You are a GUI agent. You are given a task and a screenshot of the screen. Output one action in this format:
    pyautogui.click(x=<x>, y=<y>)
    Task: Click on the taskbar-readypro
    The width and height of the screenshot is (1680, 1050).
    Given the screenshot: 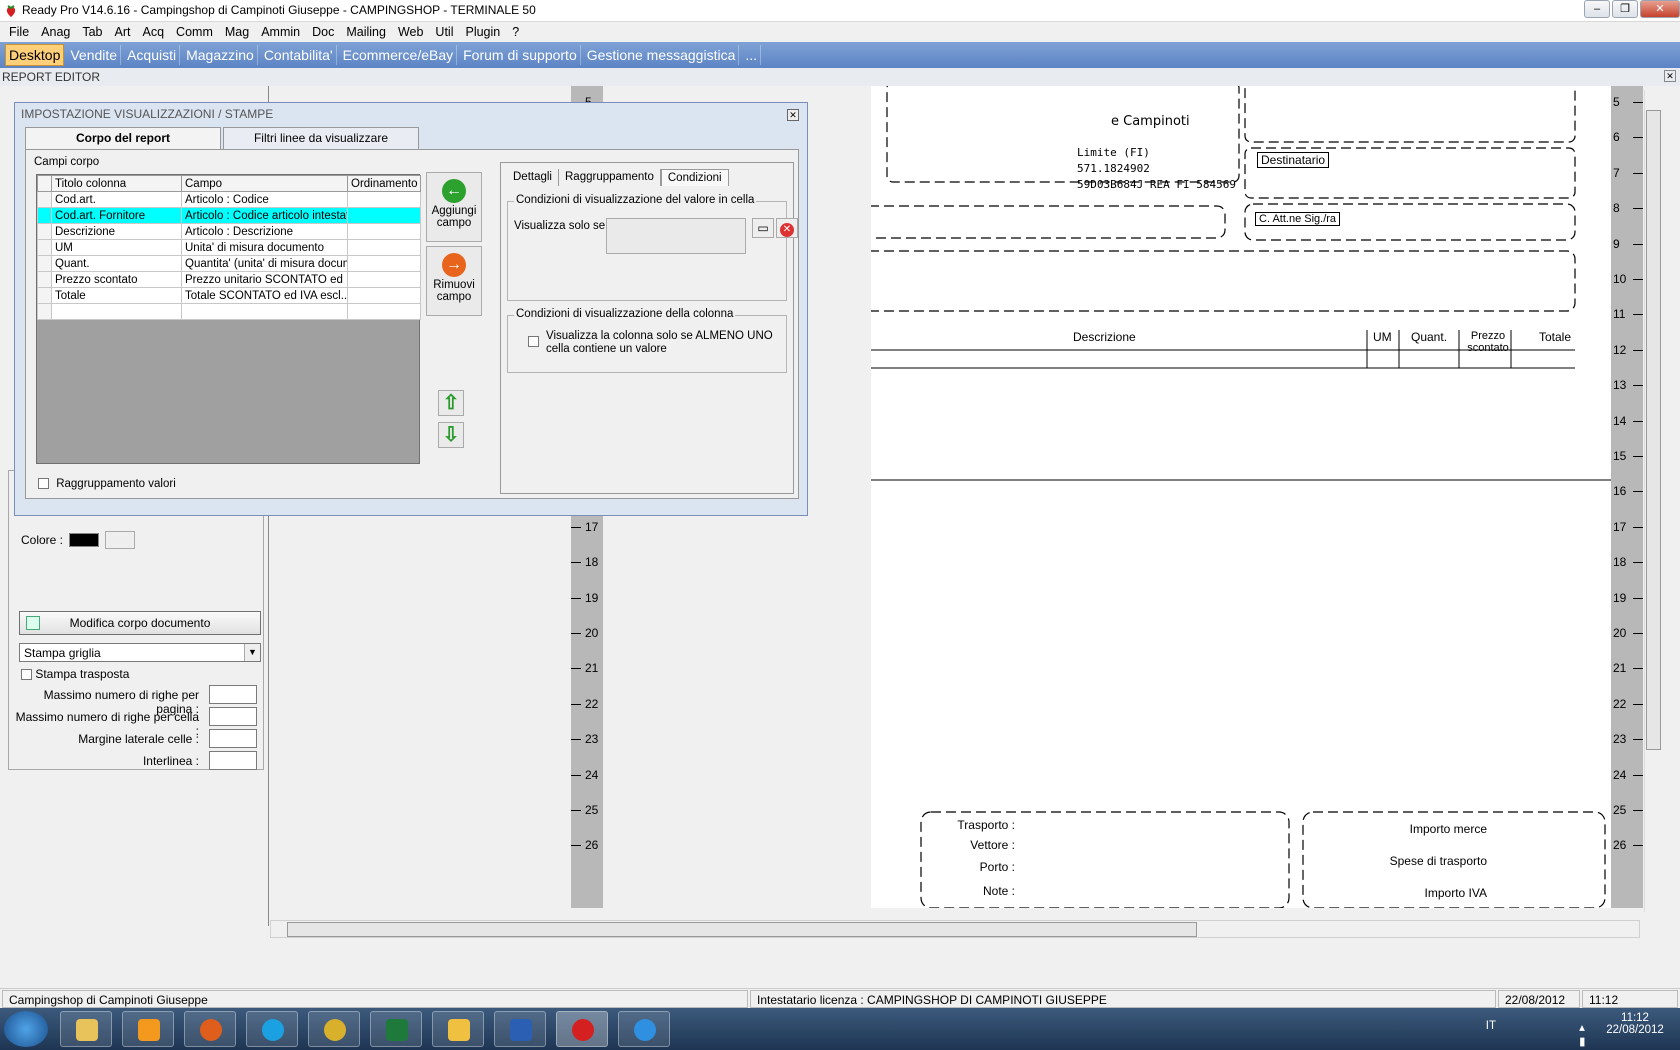 What is the action you would take?
    pyautogui.click(x=582, y=1029)
    